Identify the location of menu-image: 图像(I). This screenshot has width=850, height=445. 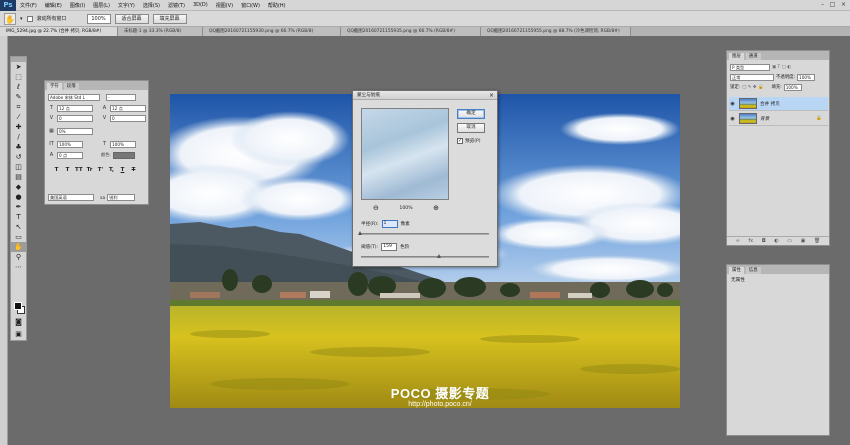
(77, 5).